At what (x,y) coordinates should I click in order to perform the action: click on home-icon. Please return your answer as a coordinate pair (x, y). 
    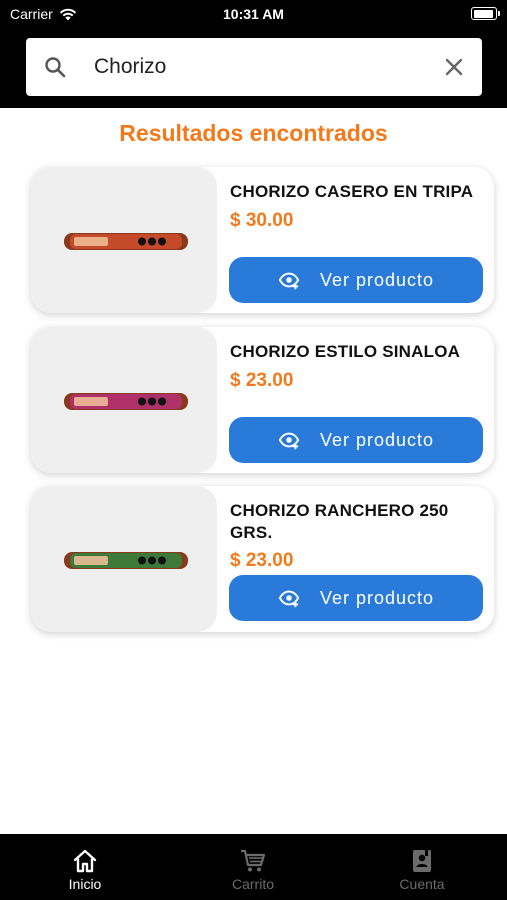
    Looking at the image, I should click on (85, 861).